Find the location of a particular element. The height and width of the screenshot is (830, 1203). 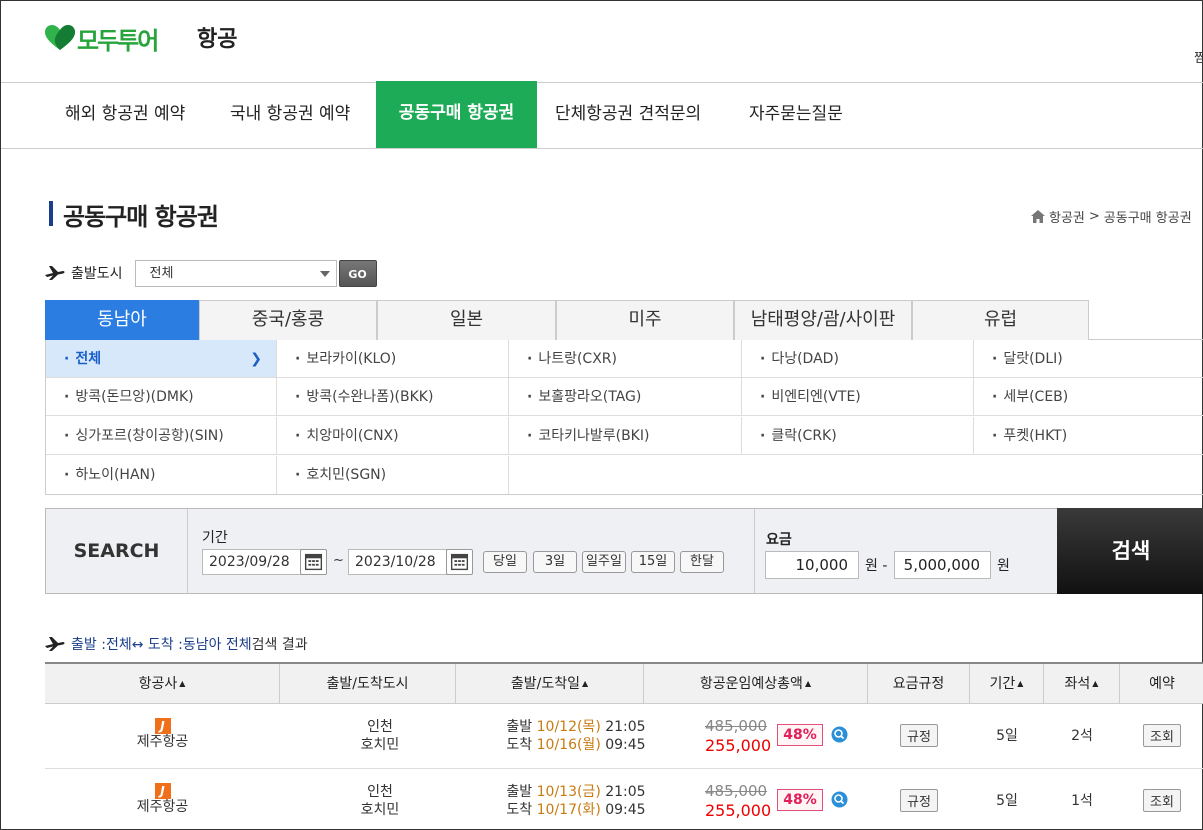

chevron-down-icon is located at coordinates (324, 273).